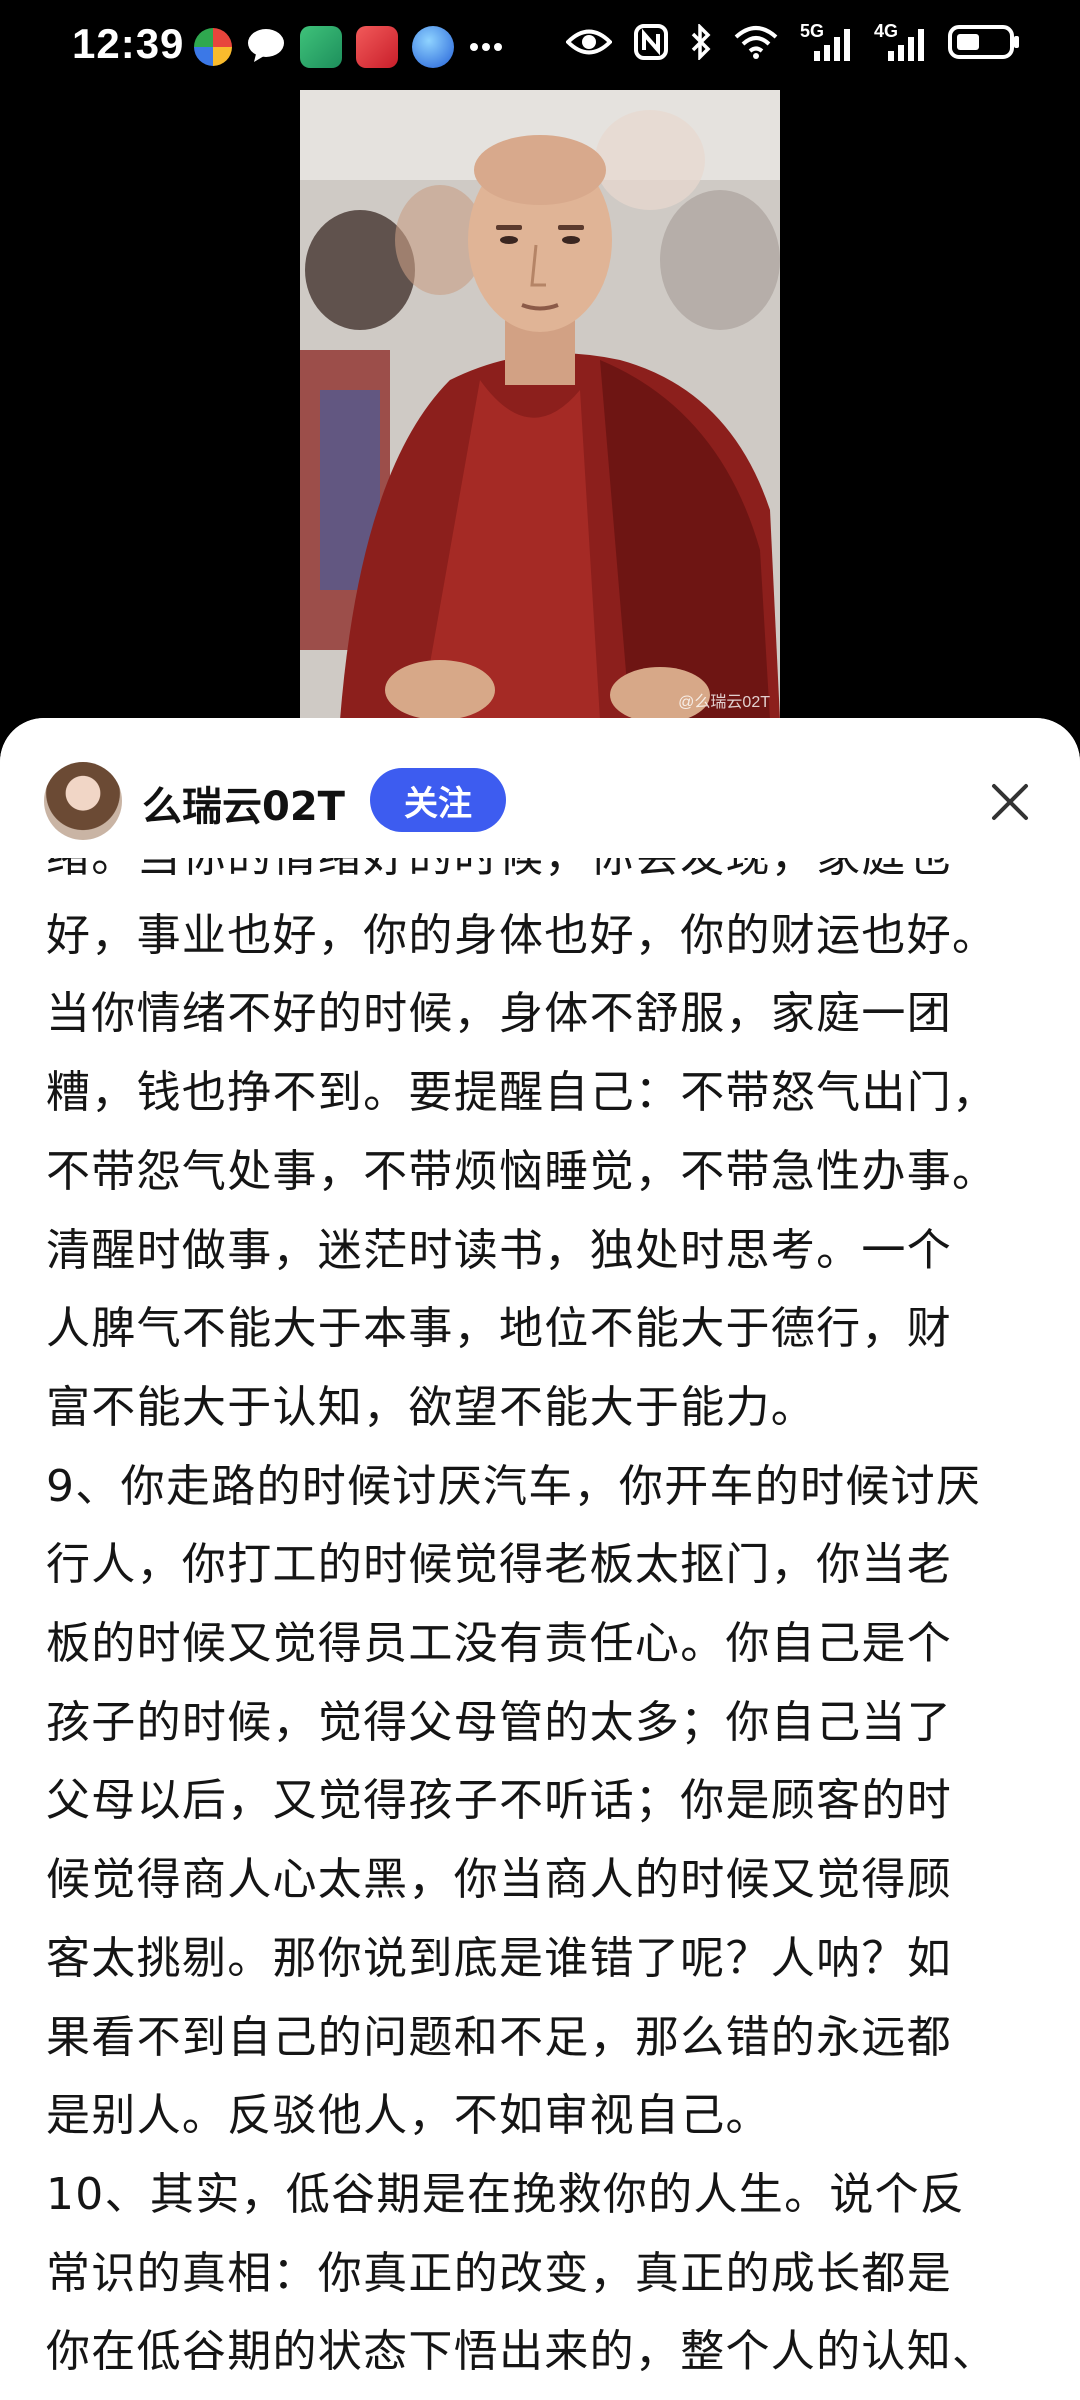 This screenshot has height=2400, width=1080. Describe the element at coordinates (433, 47) in the screenshot. I see `blue-app-icon` at that location.